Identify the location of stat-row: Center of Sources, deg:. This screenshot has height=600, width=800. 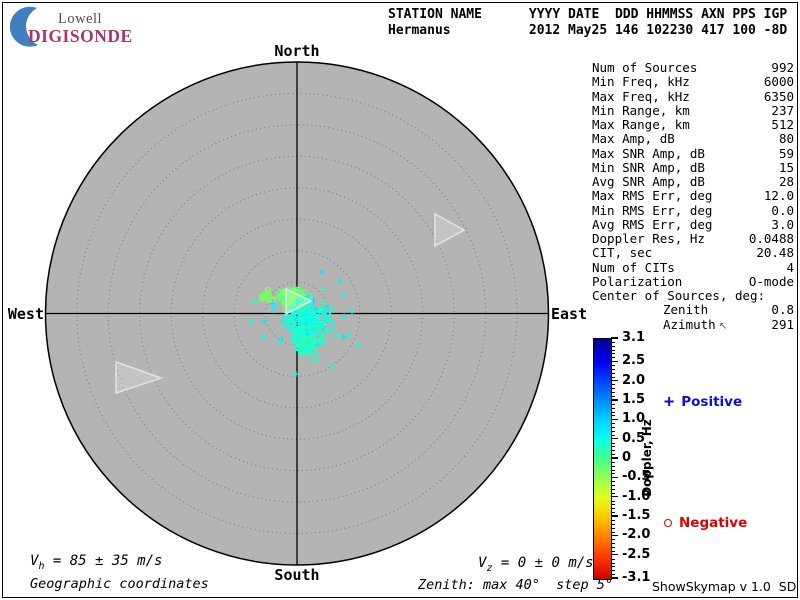
(679, 295).